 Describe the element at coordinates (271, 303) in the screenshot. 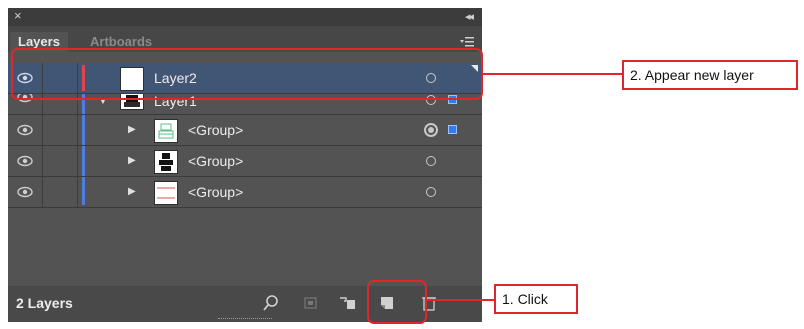

I see `search-icon` at that location.